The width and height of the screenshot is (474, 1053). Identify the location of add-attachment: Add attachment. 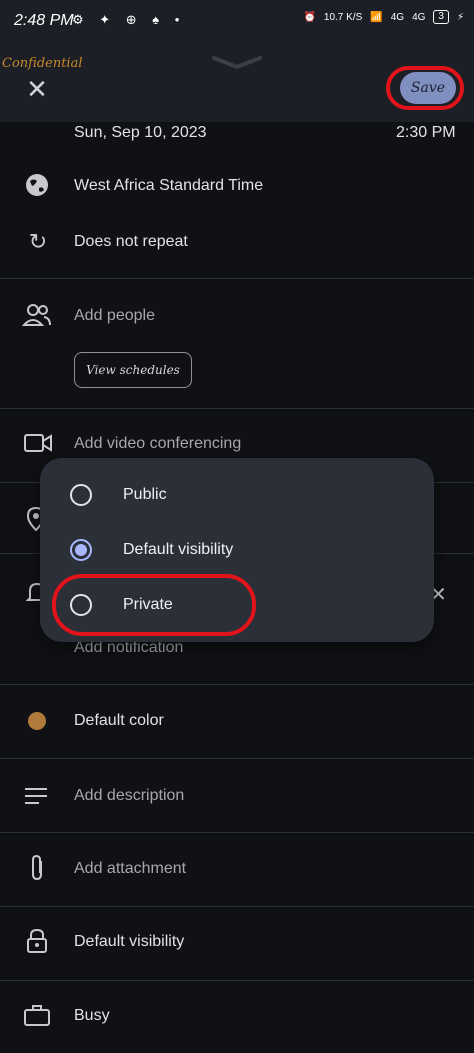
(130, 869).